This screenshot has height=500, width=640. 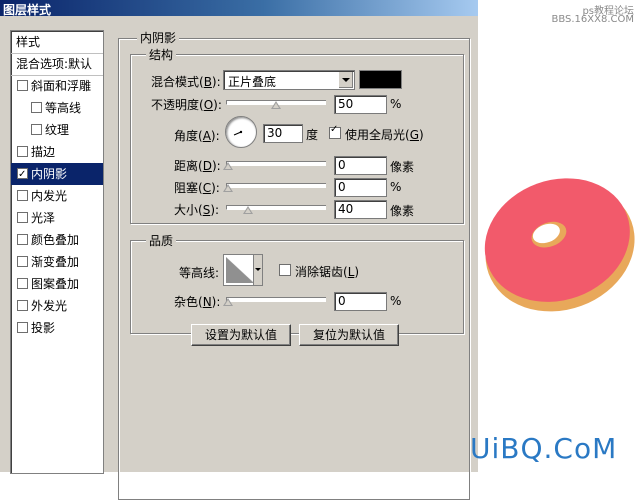 What do you see at coordinates (49, 196) in the screenshot?
I see `style-item-label: 内发光` at bounding box center [49, 196].